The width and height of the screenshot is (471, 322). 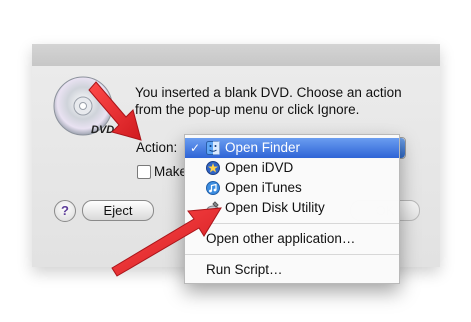 I want to click on checkbox-label: Make, so click(x=171, y=171).